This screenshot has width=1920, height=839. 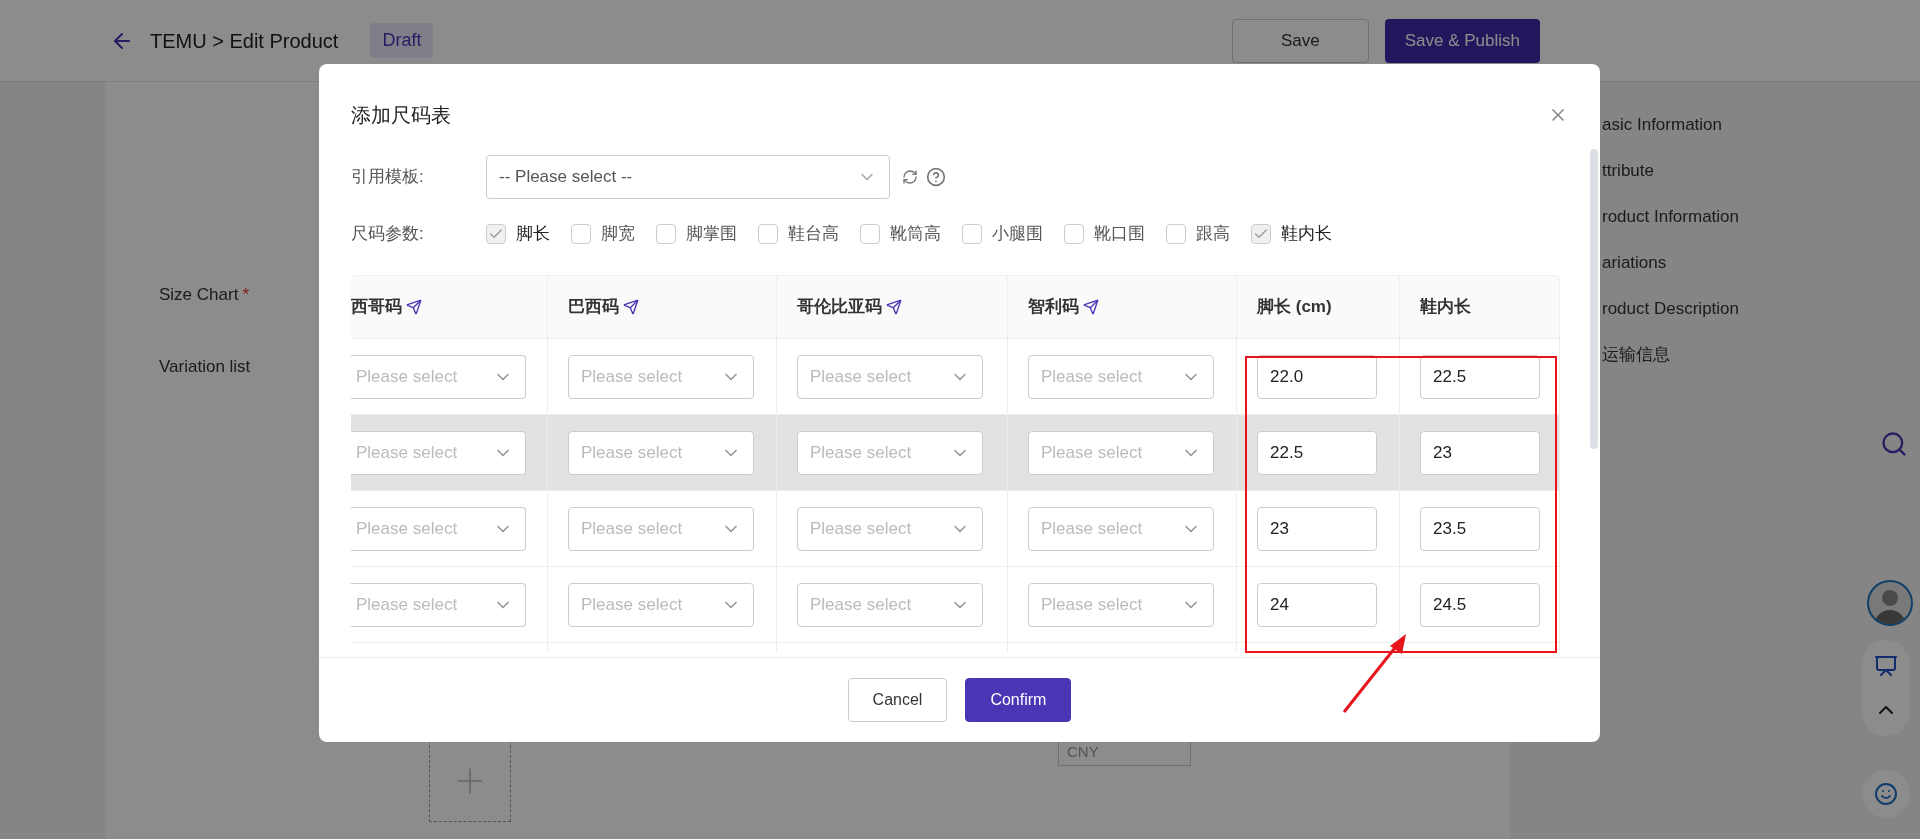 I want to click on required-mark: *, so click(x=245, y=295).